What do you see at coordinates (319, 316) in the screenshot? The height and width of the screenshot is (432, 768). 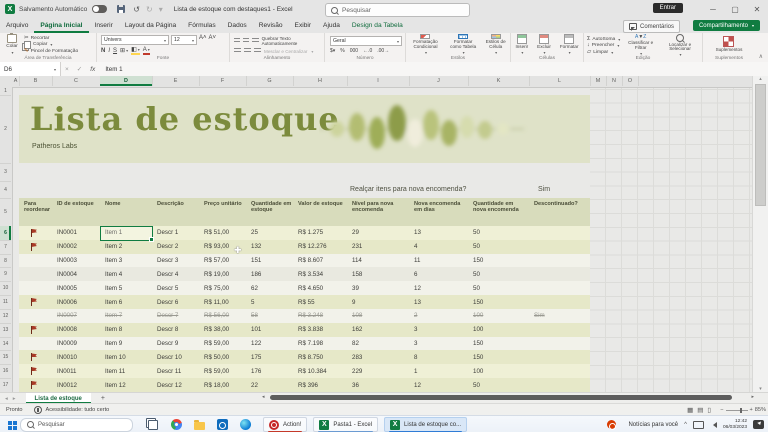 I see `cell-IN0007-value: R$ 3.248` at bounding box center [319, 316].